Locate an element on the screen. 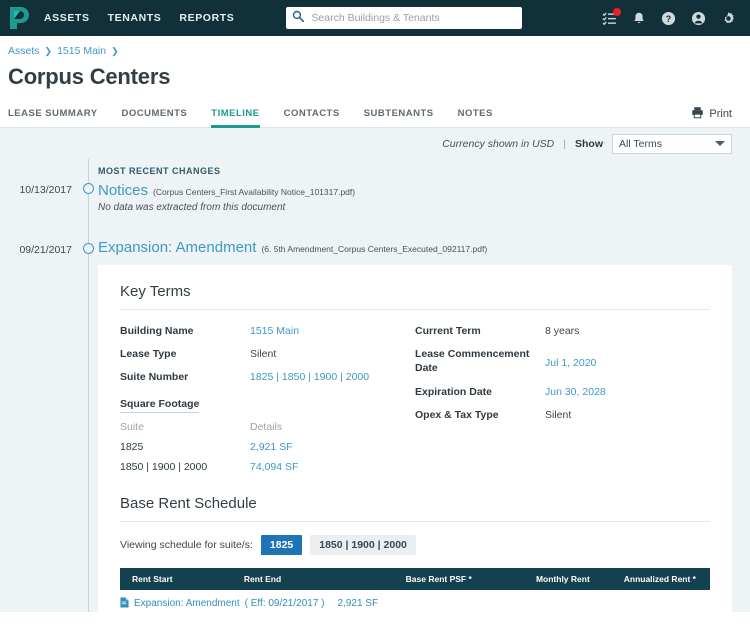 The image size is (750, 637). key-term-value: 8 years is located at coordinates (562, 331).